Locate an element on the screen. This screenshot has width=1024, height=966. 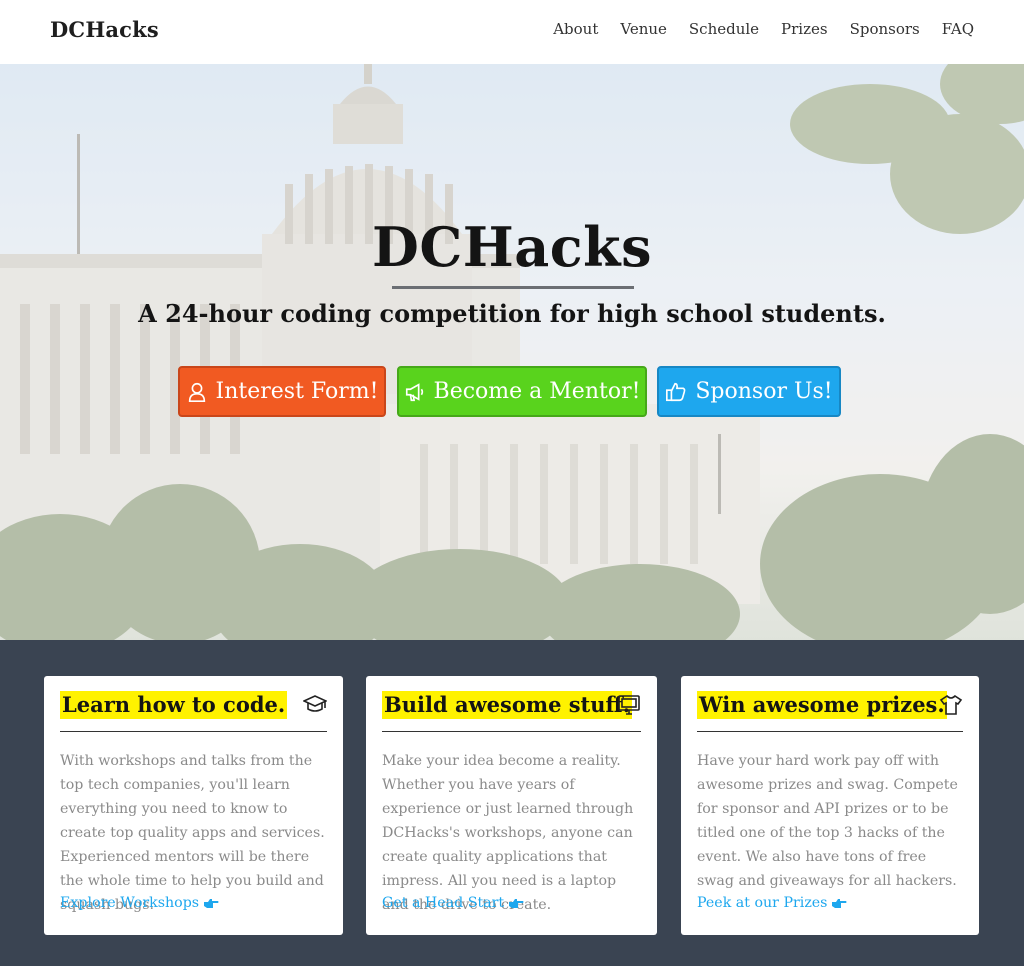
nav-link-faq: FAQ is located at coordinates (958, 29).